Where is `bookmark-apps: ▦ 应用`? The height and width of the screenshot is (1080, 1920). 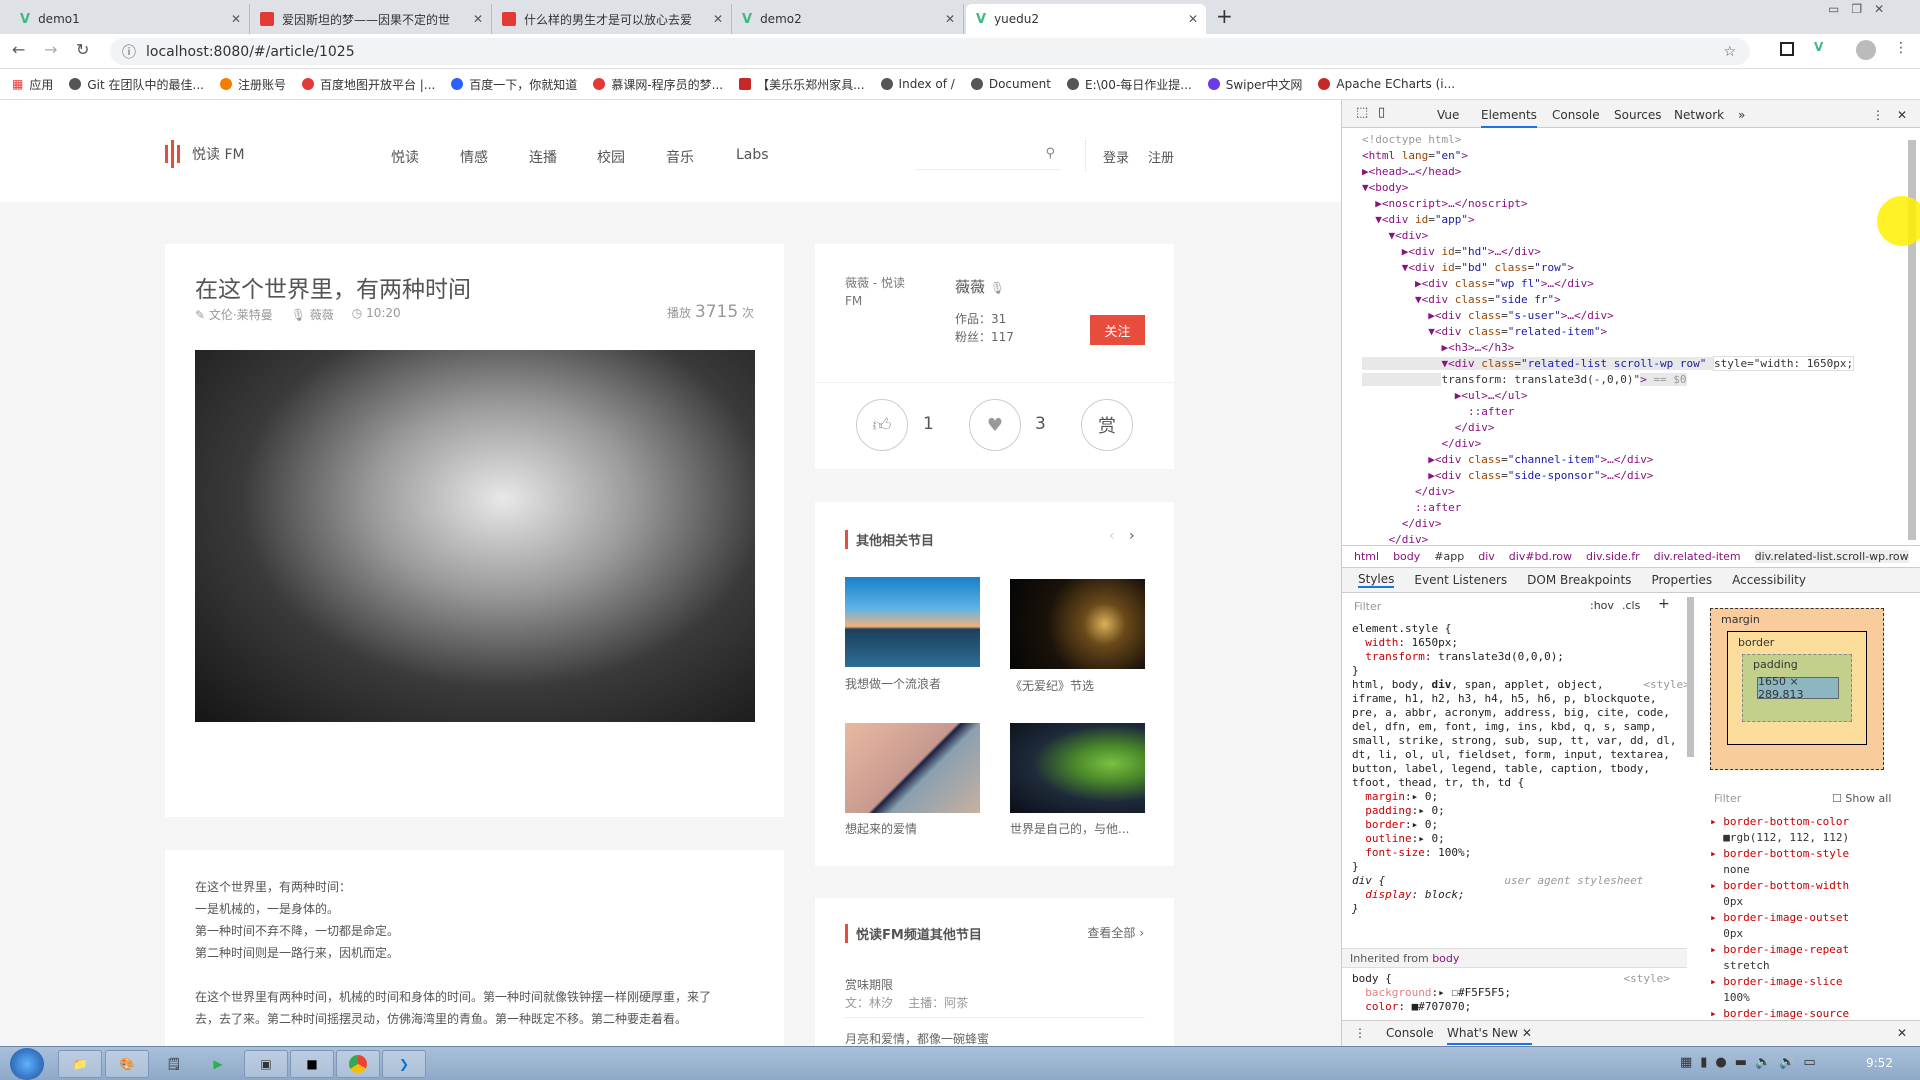
bookmark-apps: ▦ 应用 is located at coordinates (32, 84).